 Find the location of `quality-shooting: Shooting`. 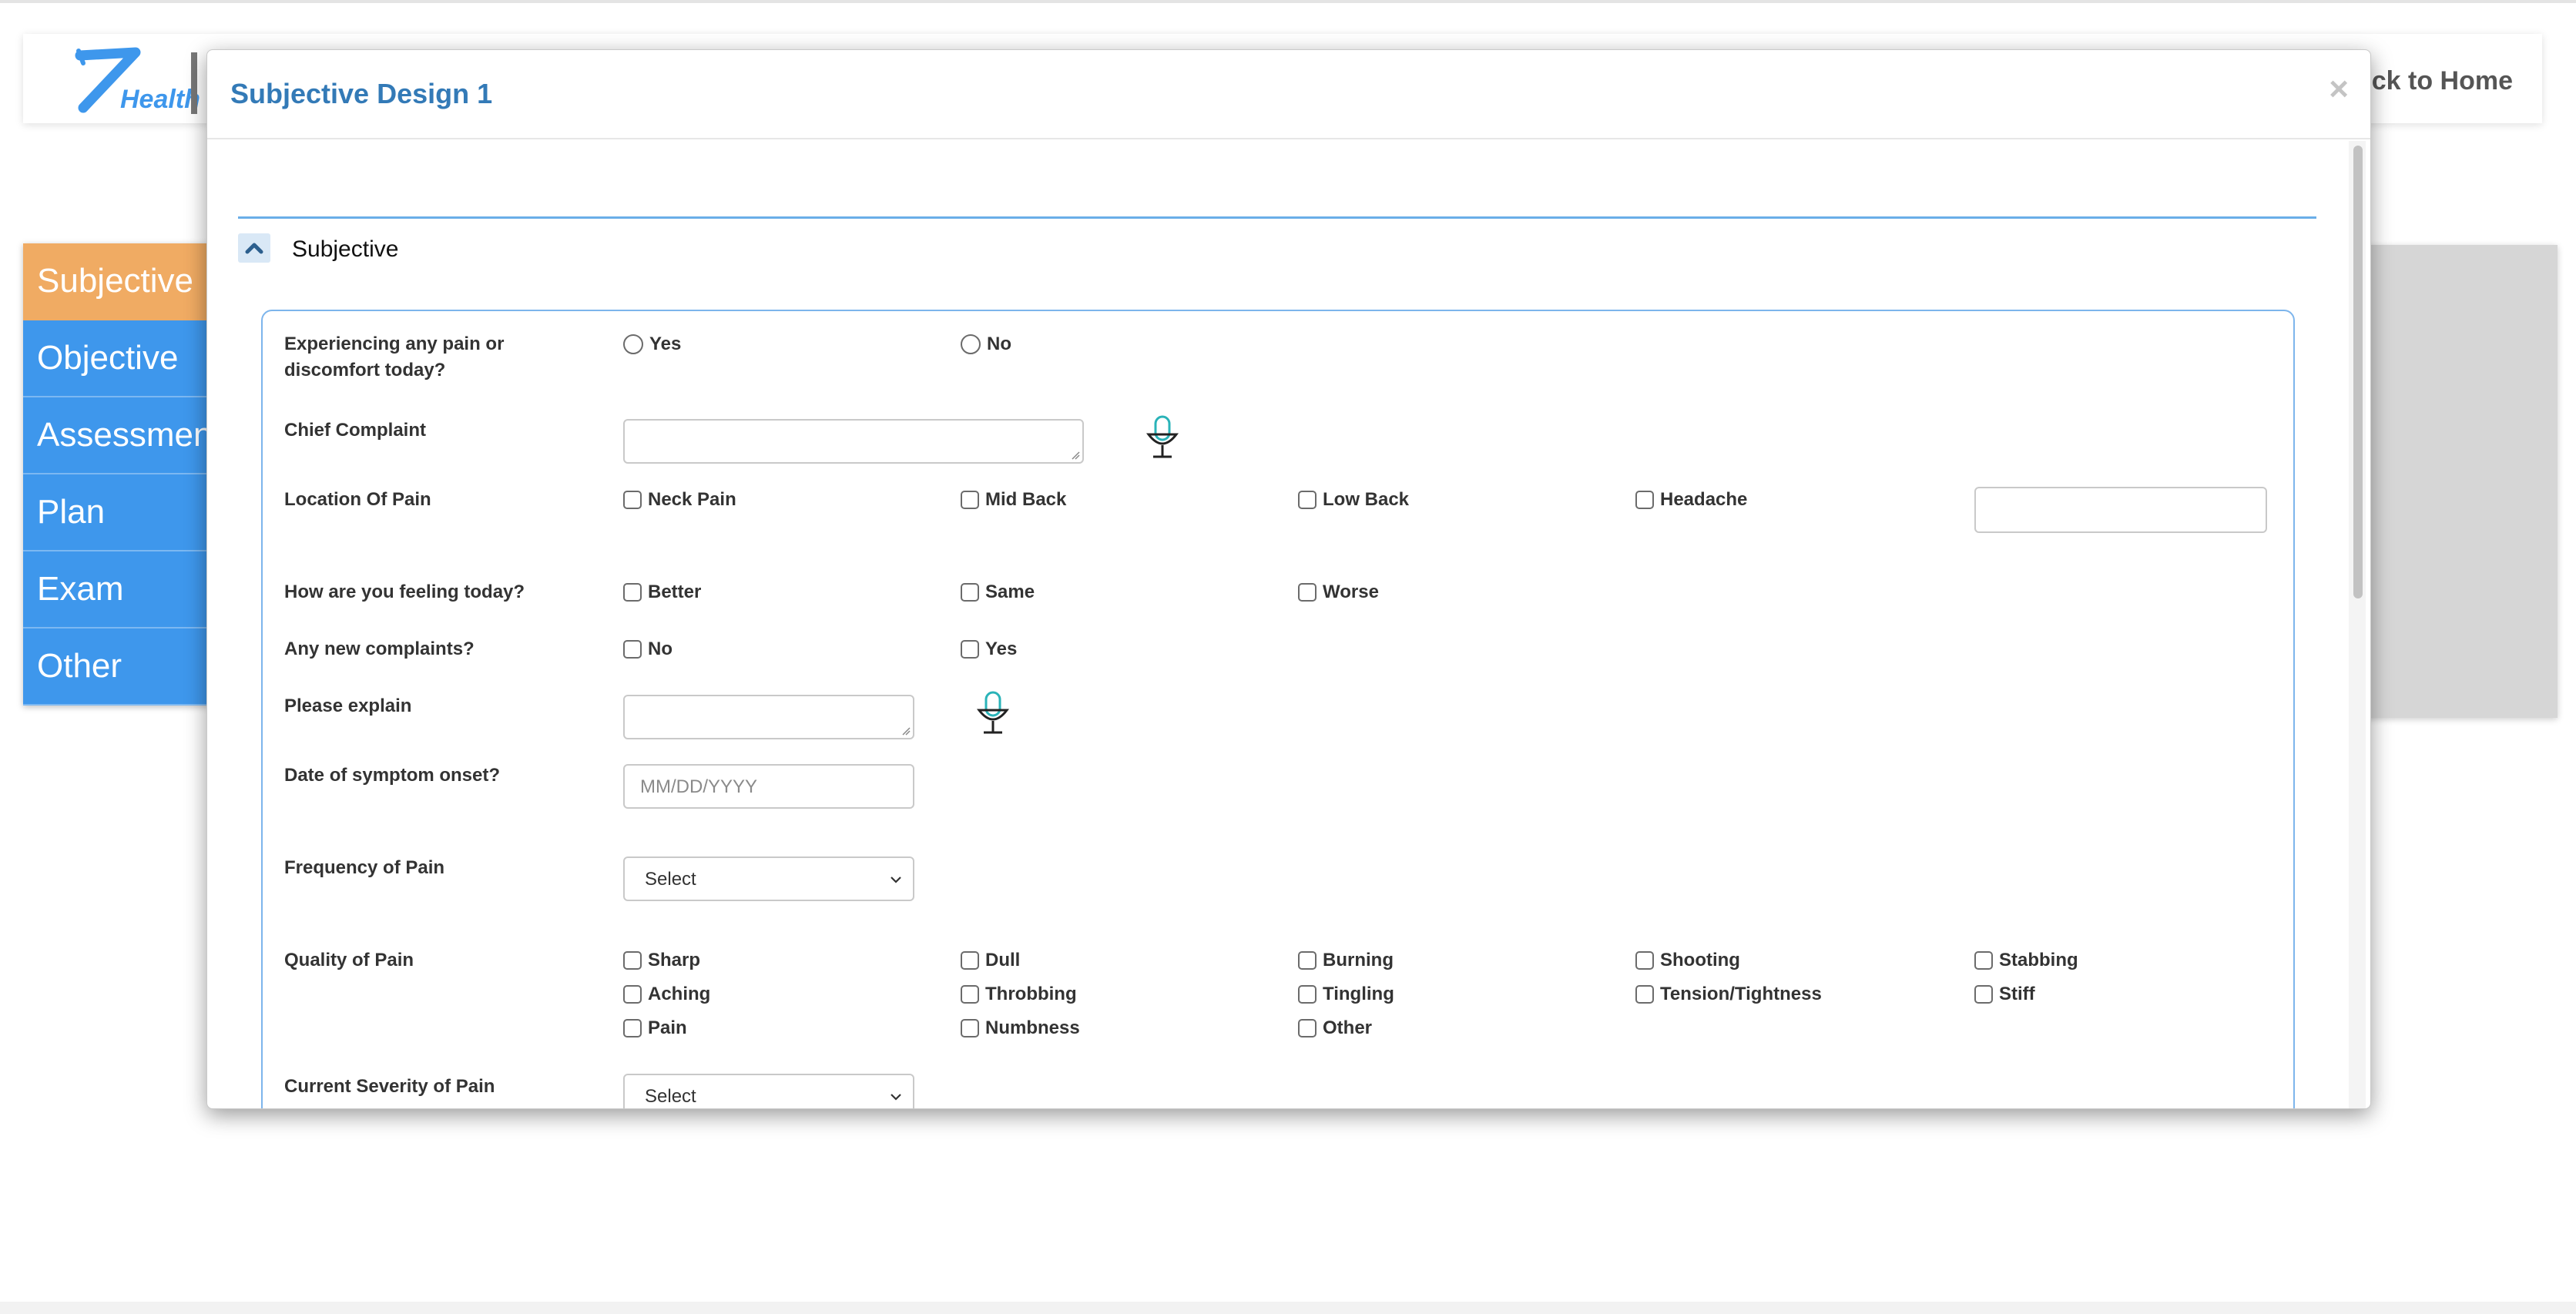

quality-shooting: Shooting is located at coordinates (1687, 960).